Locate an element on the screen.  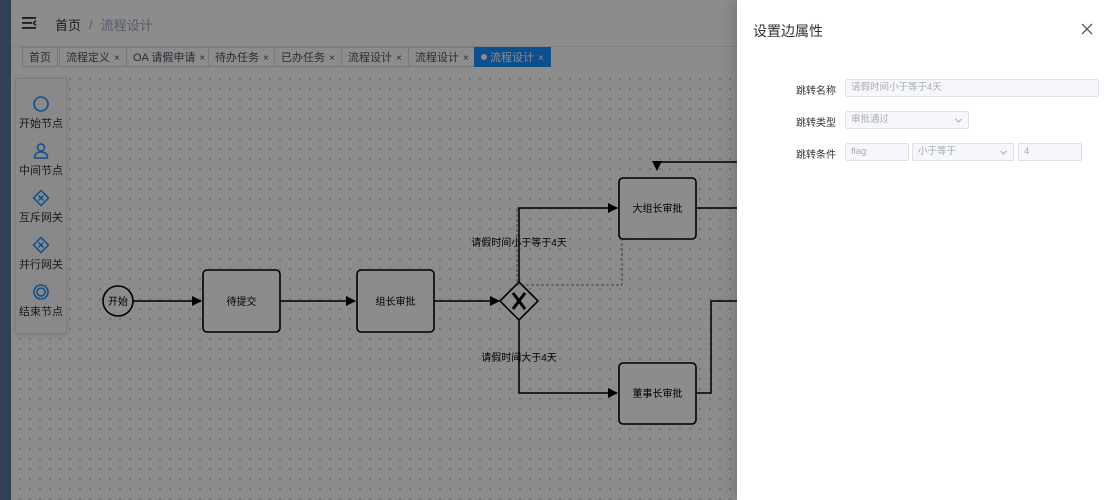
form-row-condition: 跳转条件 flag 小于等于 4 is located at coordinates (924, 153).